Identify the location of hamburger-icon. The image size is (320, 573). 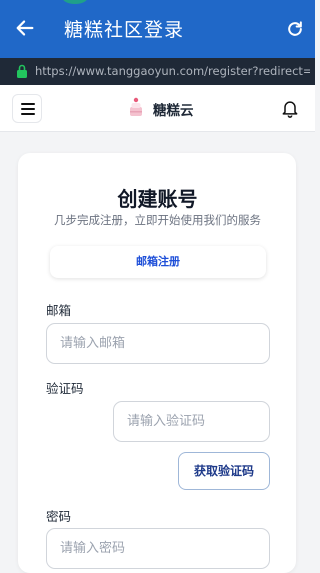
(28, 109).